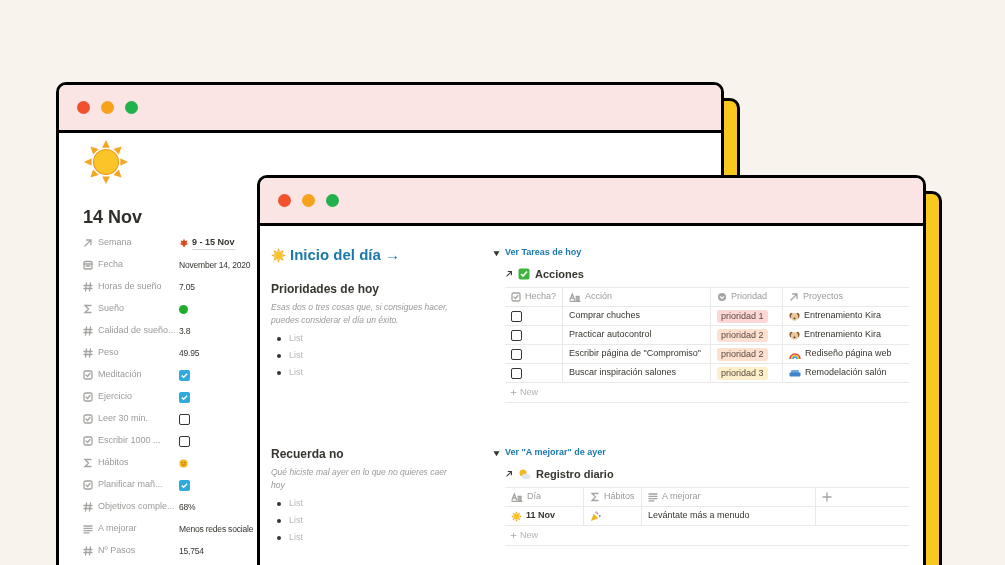 This screenshot has height=565, width=1005. What do you see at coordinates (823, 297) in the screenshot?
I see `column-label: Proyectos` at bounding box center [823, 297].